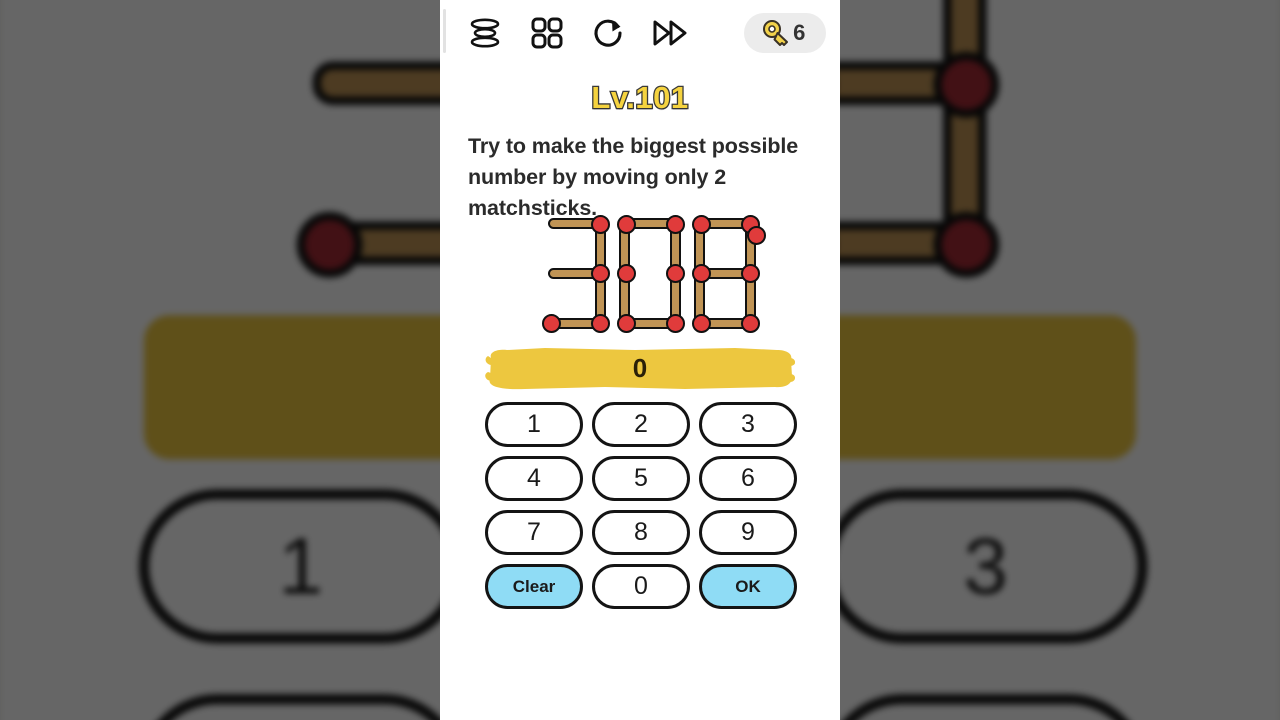 The width and height of the screenshot is (1280, 720). What do you see at coordinates (748, 586) in the screenshot?
I see `keypad-key-ok: OK` at bounding box center [748, 586].